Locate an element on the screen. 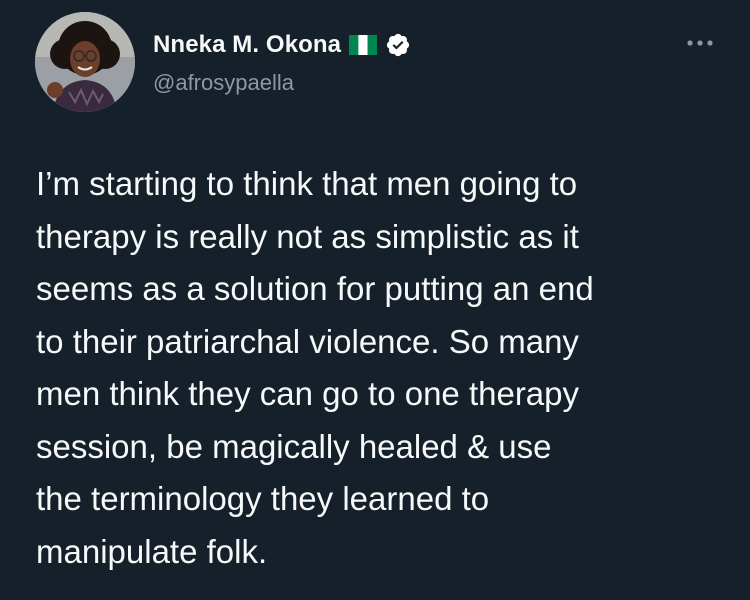  tweet-text-line: manipulate folk. is located at coordinates (152, 551).